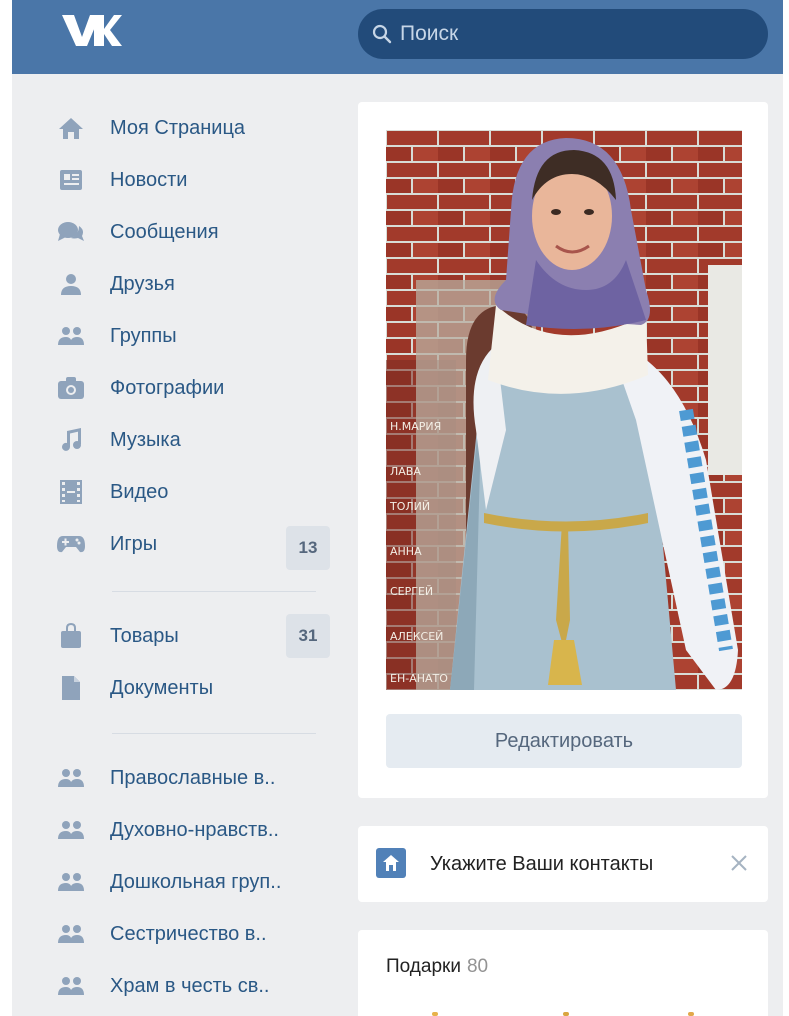 Image resolution: width=789 pixels, height=1016 pixels. Describe the element at coordinates (142, 283) in the screenshot. I see `sidebar-item-label: Друзья` at that location.